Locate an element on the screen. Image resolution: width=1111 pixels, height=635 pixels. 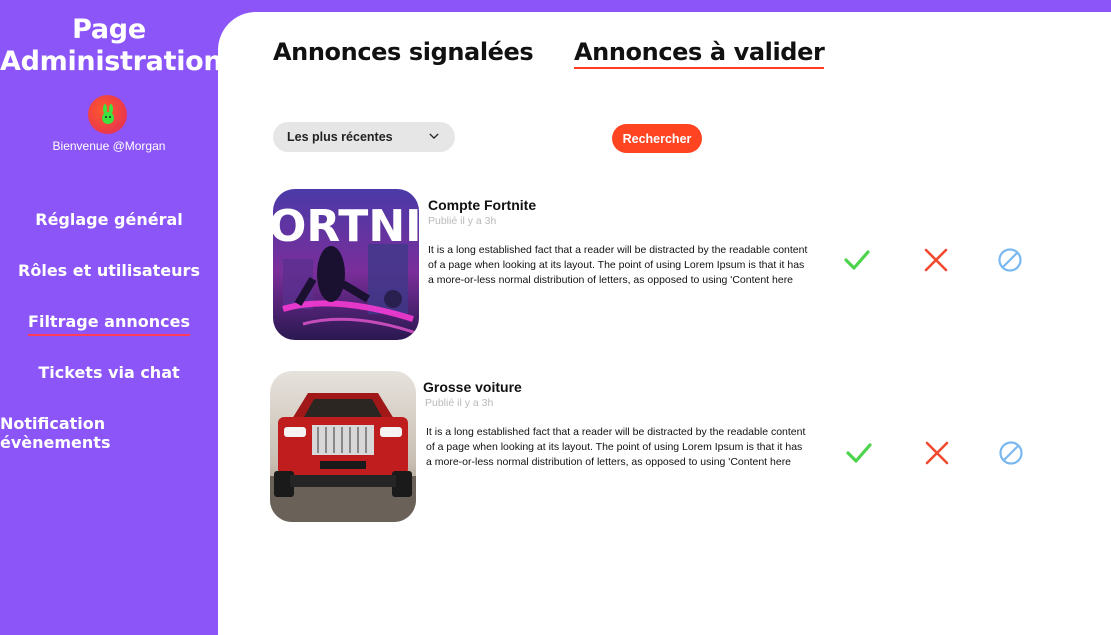
sidebar-item-filtrage-annonces: Filtrage annonces is located at coordinates (109, 337).